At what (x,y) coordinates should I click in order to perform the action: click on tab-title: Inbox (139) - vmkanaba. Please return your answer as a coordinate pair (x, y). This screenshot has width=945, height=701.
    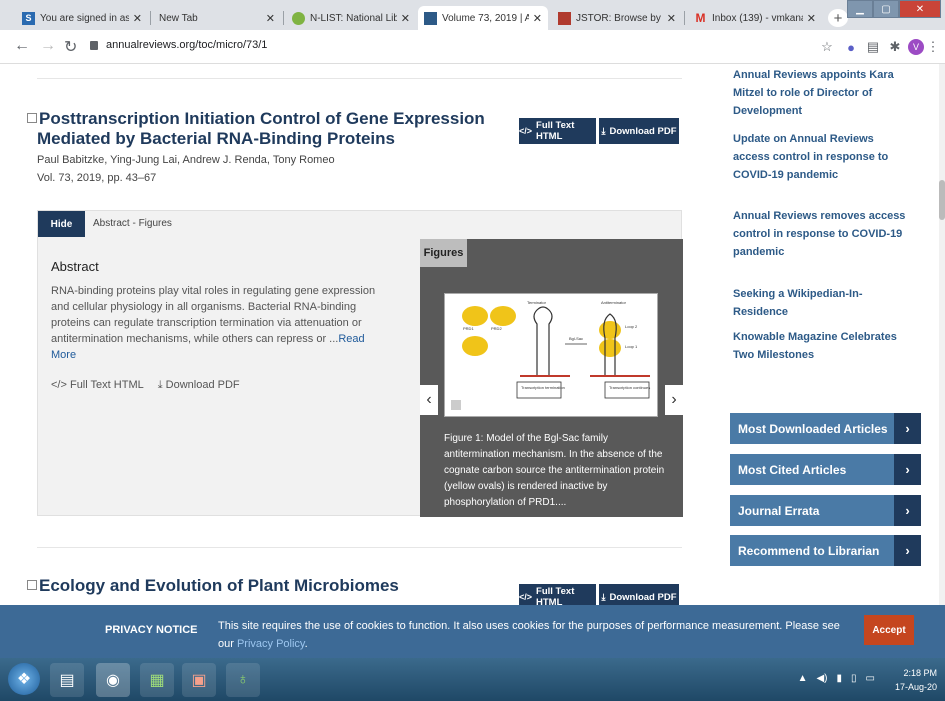
    Looking at the image, I should click on (757, 18).